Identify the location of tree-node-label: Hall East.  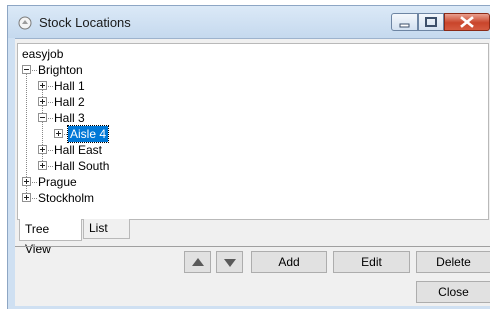
(78, 150).